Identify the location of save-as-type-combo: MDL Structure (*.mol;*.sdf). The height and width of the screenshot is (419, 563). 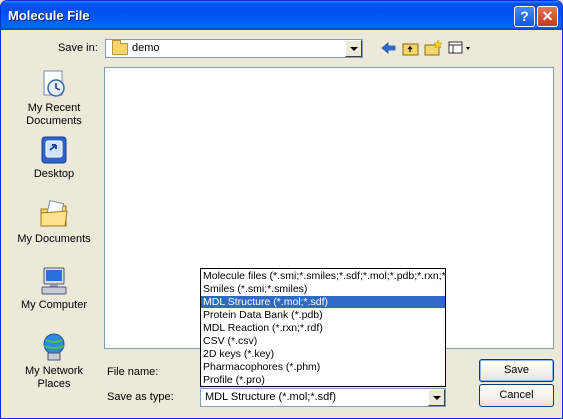
(323, 397).